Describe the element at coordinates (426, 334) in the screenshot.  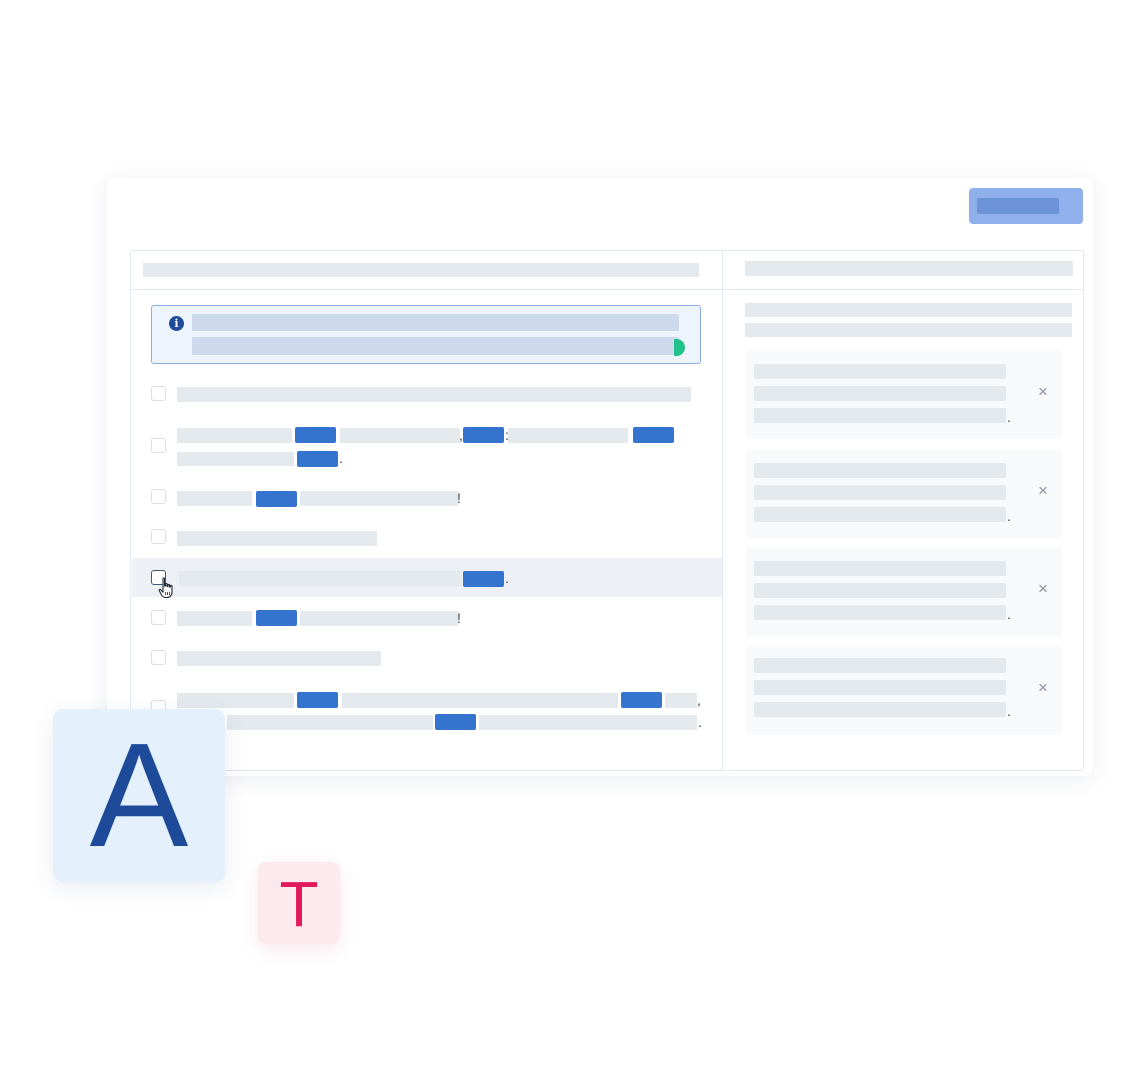
I see `info-notice: i` at that location.